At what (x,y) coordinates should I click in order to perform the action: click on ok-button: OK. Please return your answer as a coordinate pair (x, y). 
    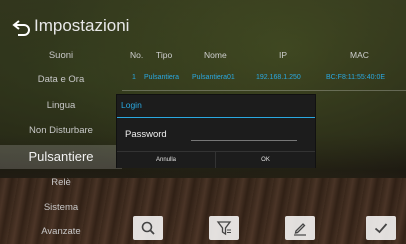
    Looking at the image, I should click on (265, 160).